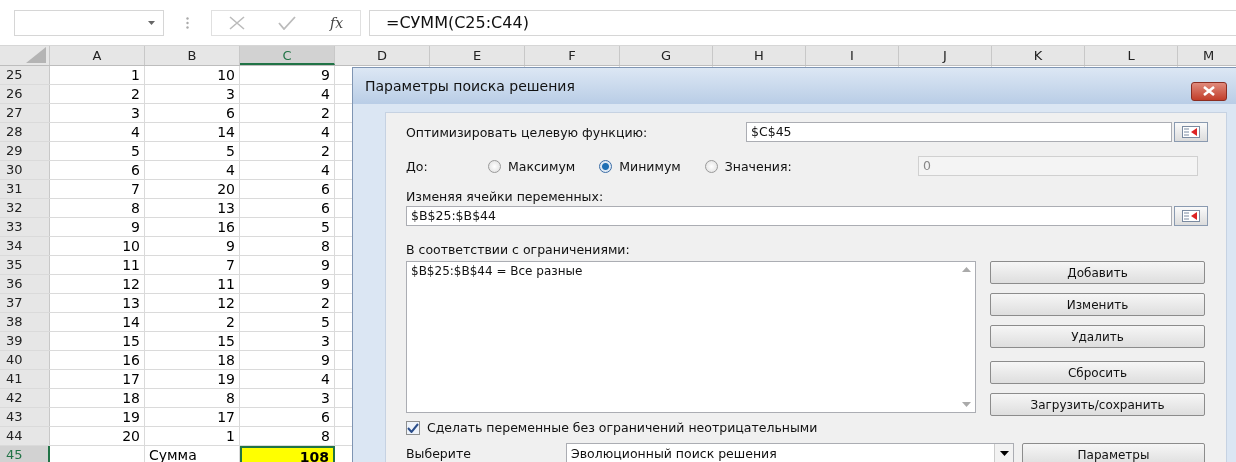 The width and height of the screenshot is (1236, 462). Describe the element at coordinates (89, 22) in the screenshot. I see `name-box` at that location.